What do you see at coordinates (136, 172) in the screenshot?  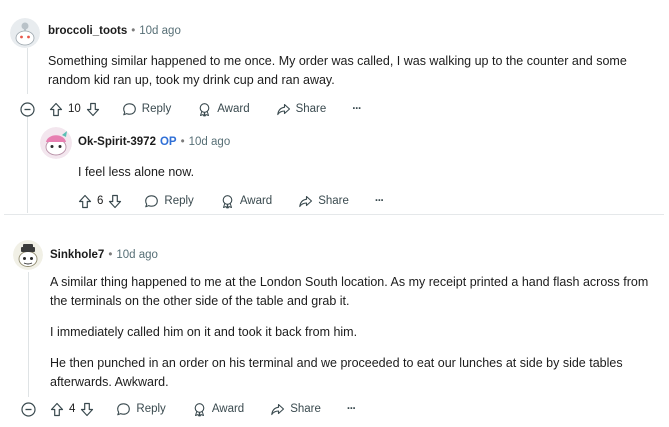 I see `comment-paragraph: I feel less alone now.` at bounding box center [136, 172].